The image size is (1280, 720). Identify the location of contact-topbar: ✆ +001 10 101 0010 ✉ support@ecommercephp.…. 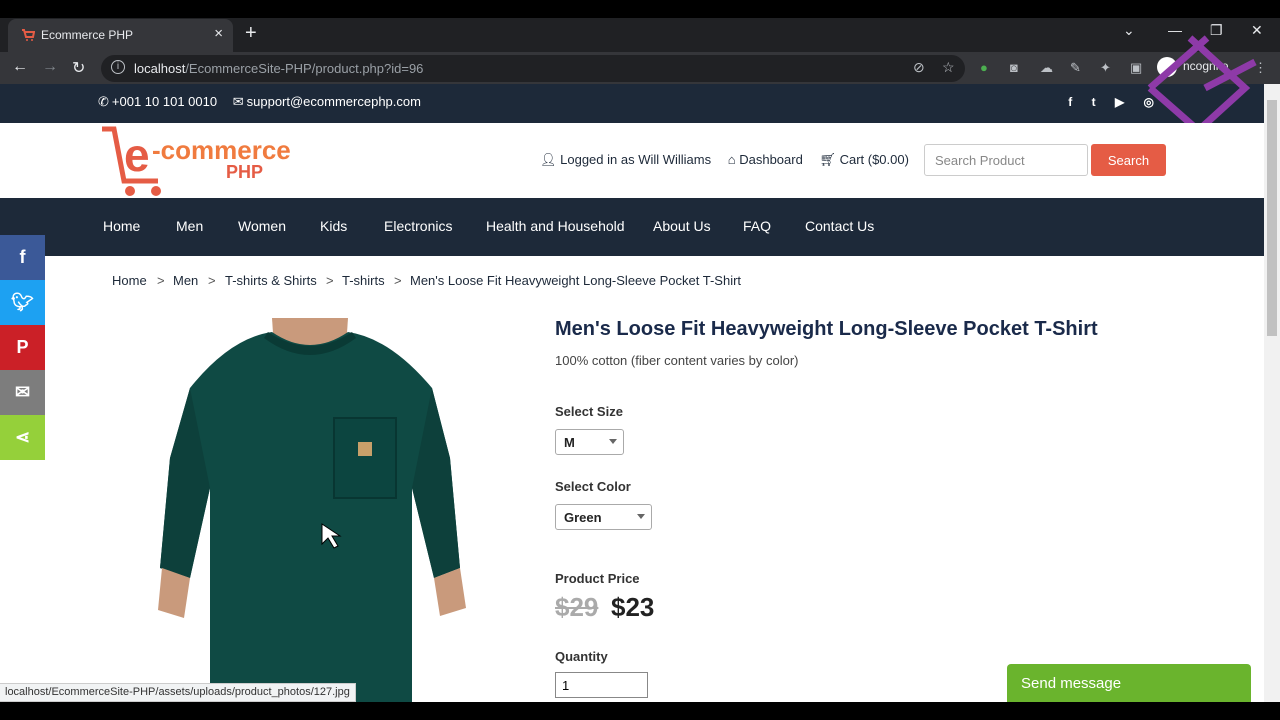
(632, 103).